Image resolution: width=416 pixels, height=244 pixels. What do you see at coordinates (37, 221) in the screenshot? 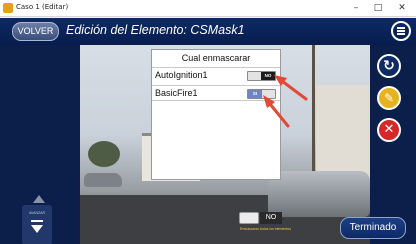
I see `arrow-bar-icon` at bounding box center [37, 221].